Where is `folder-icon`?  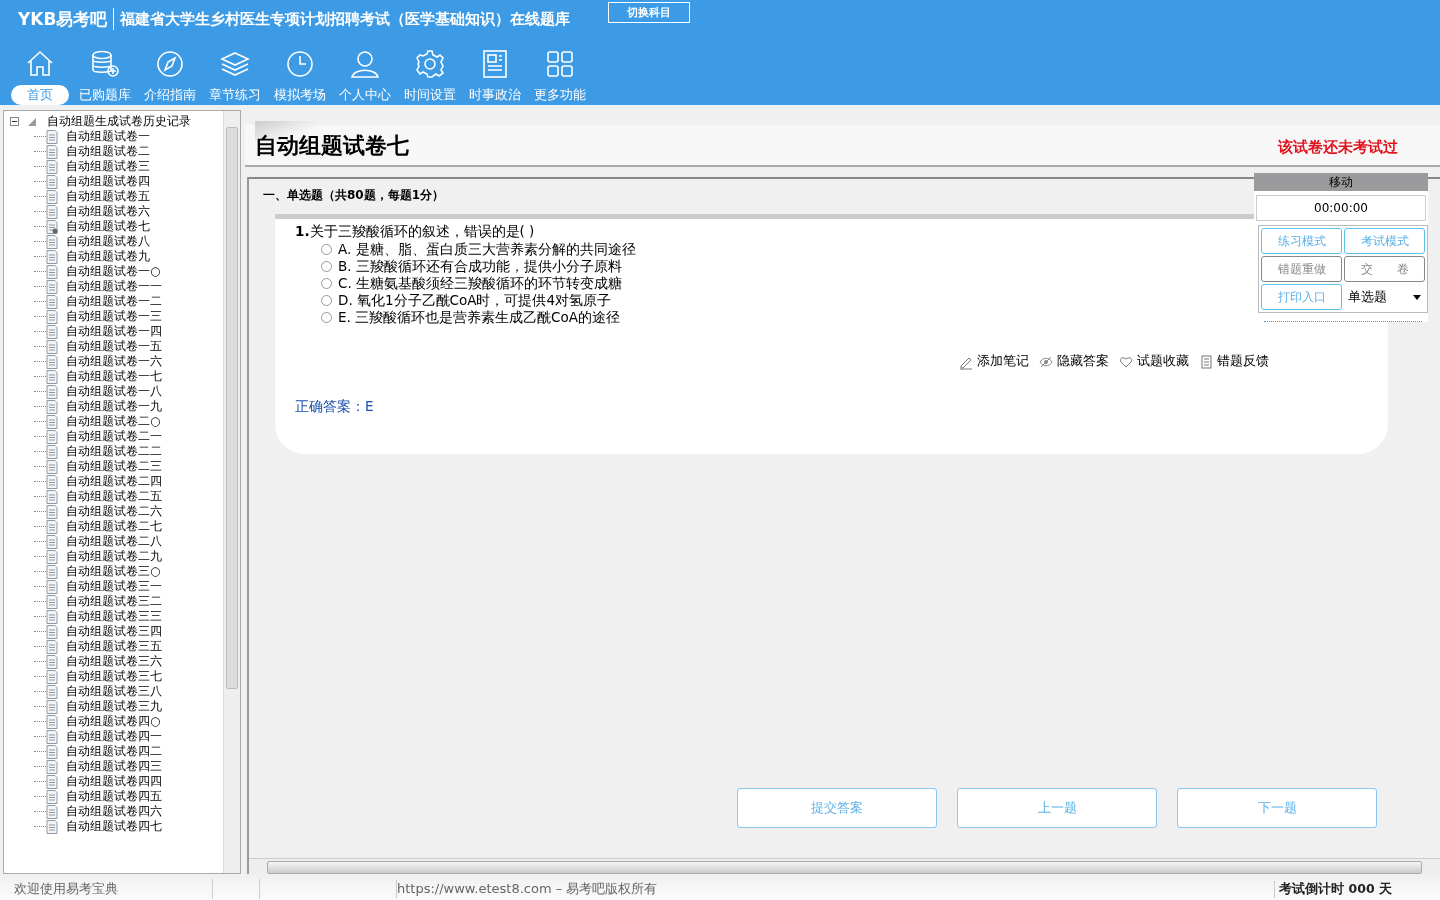
folder-icon is located at coordinates (32, 121).